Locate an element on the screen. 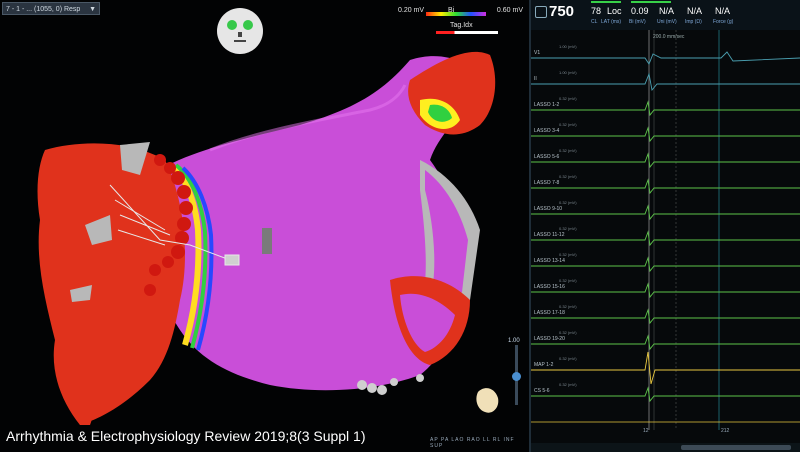 This screenshot has height=452, width=800. channel-name: II is located at coordinates (535, 79).